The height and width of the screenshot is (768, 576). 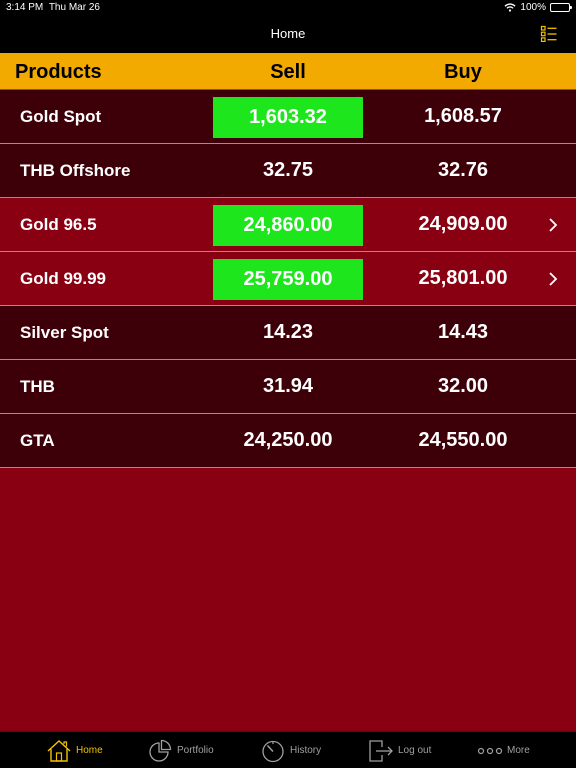 I want to click on buy-price: 1,608.57, so click(x=463, y=116).